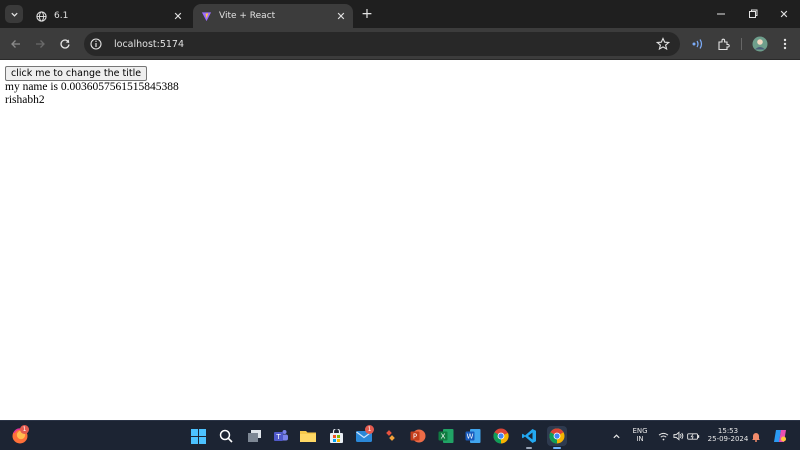 The width and height of the screenshot is (800, 450). What do you see at coordinates (226, 436) in the screenshot?
I see `search-icon` at bounding box center [226, 436].